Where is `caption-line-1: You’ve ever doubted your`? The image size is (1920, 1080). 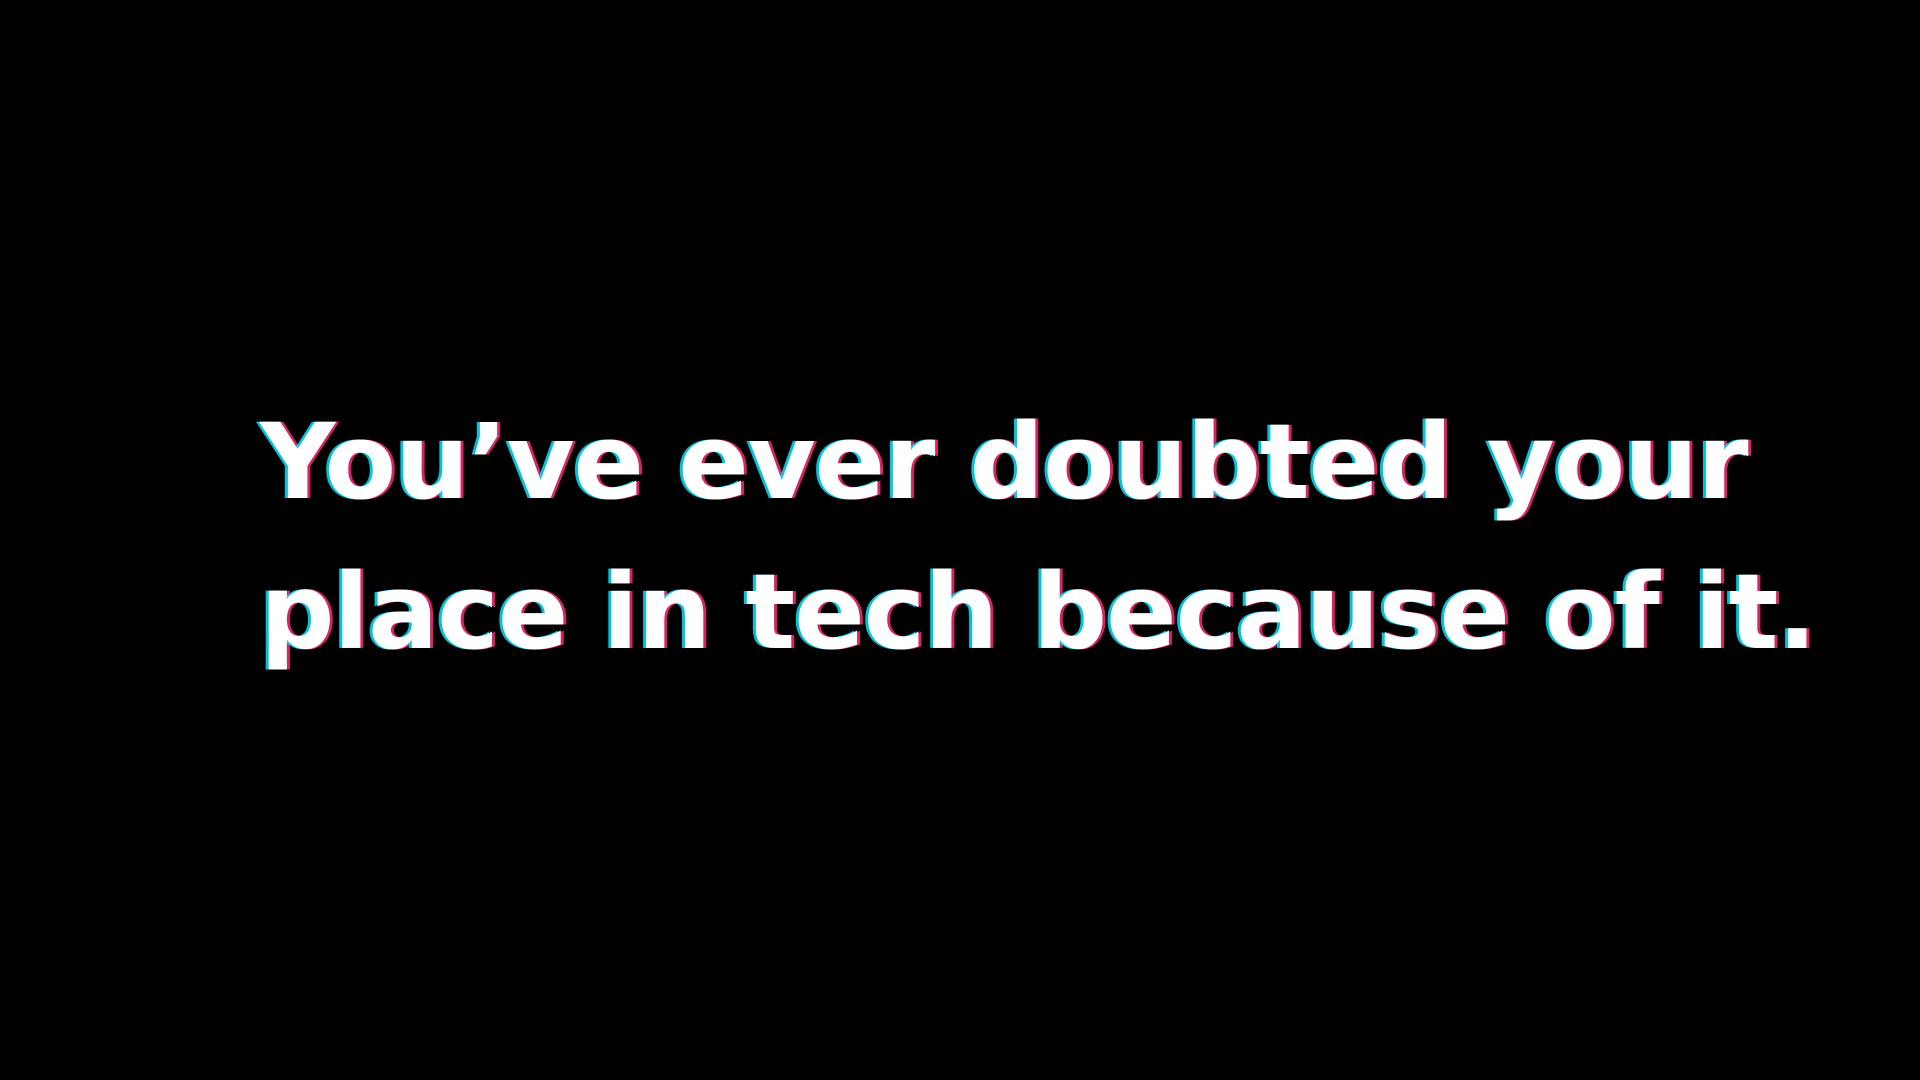
caption-line-1: You’ve ever doubted your is located at coordinates (1004, 462).